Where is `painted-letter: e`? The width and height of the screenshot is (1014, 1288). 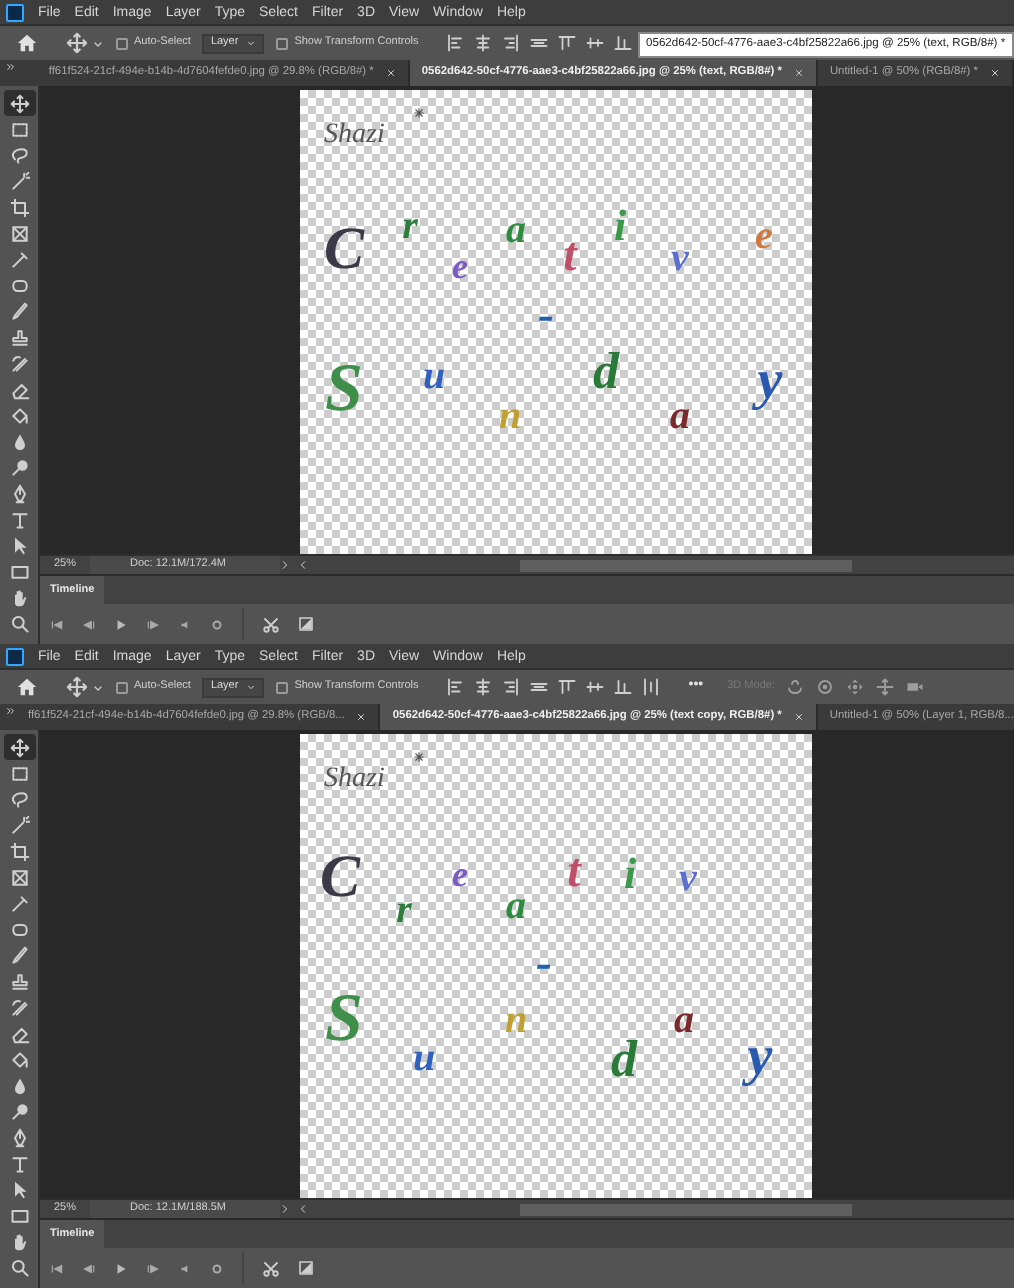
painted-letter: e is located at coordinates (764, 236).